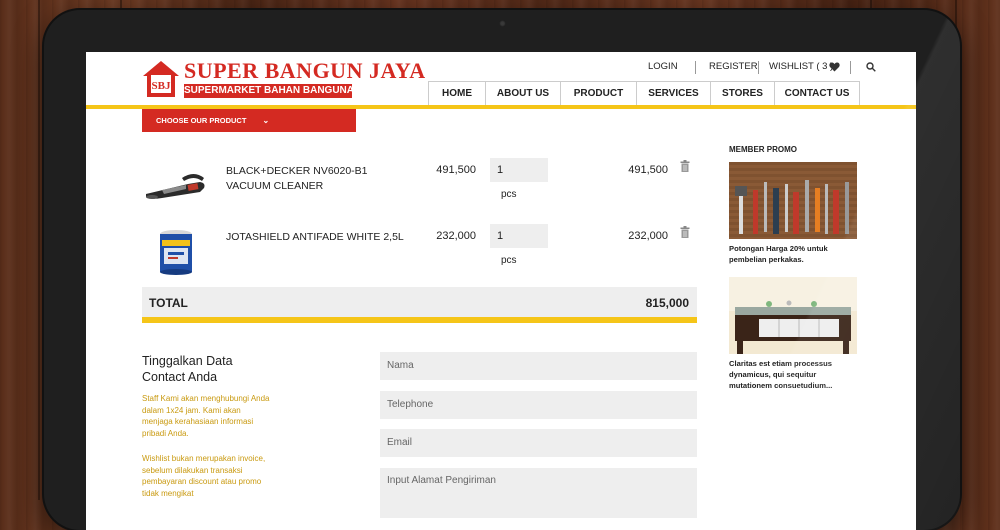 The width and height of the screenshot is (1000, 530). What do you see at coordinates (176, 252) in the screenshot?
I see `paint-bucket-image` at bounding box center [176, 252].